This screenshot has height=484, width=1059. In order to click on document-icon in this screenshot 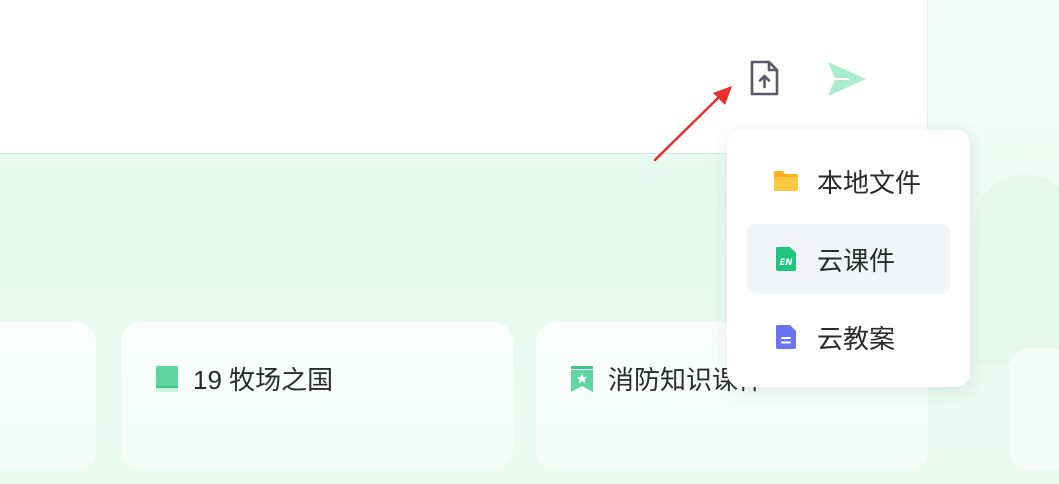, I will do `click(786, 337)`.